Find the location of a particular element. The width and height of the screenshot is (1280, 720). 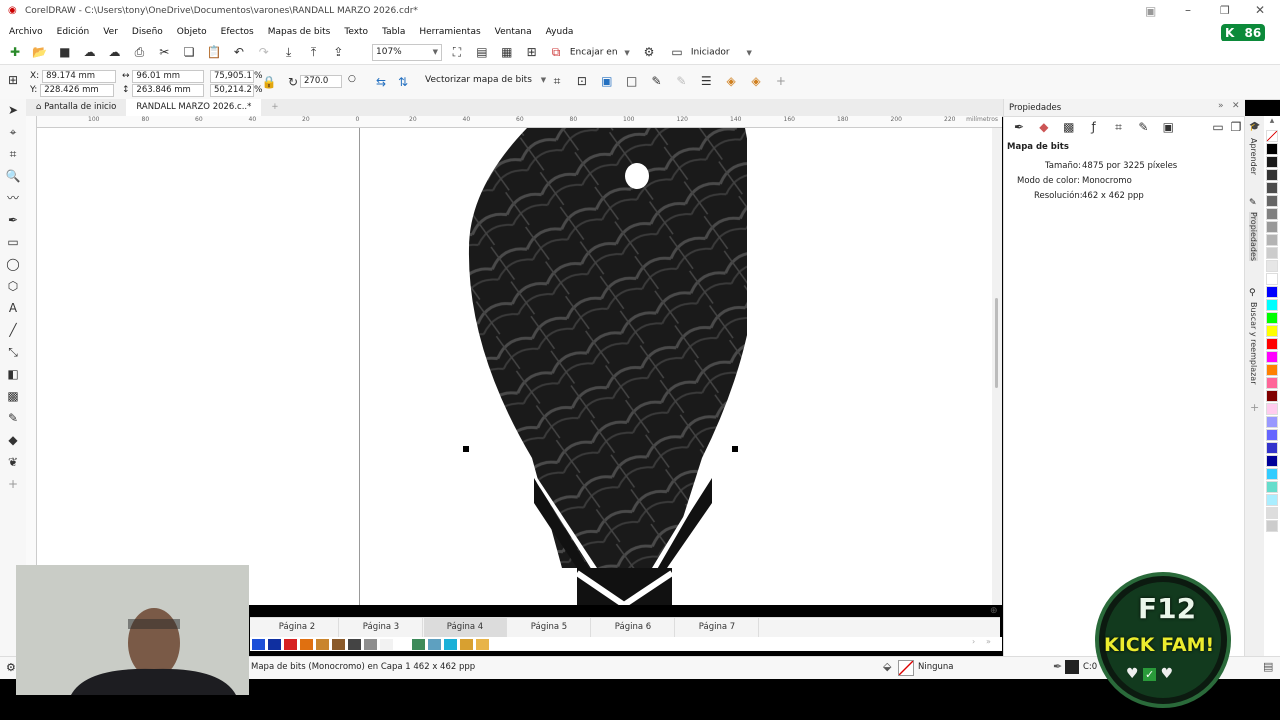

page-tab-7: Página 7 is located at coordinates (717, 627).